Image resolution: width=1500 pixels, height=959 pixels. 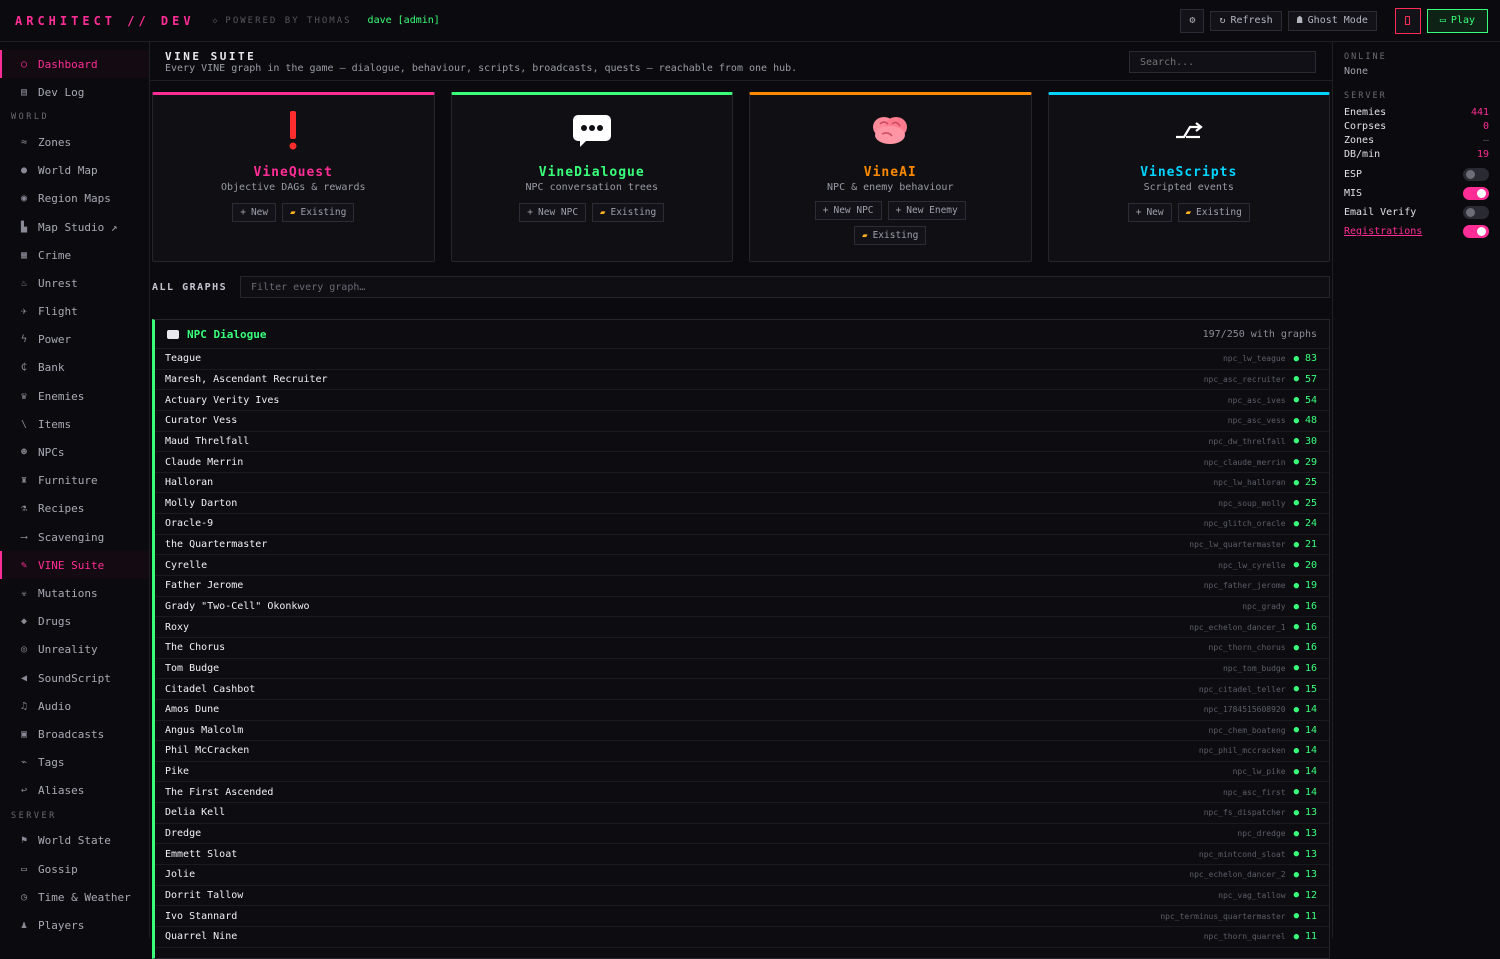 What do you see at coordinates (1222, 62) in the screenshot?
I see `search-input` at bounding box center [1222, 62].